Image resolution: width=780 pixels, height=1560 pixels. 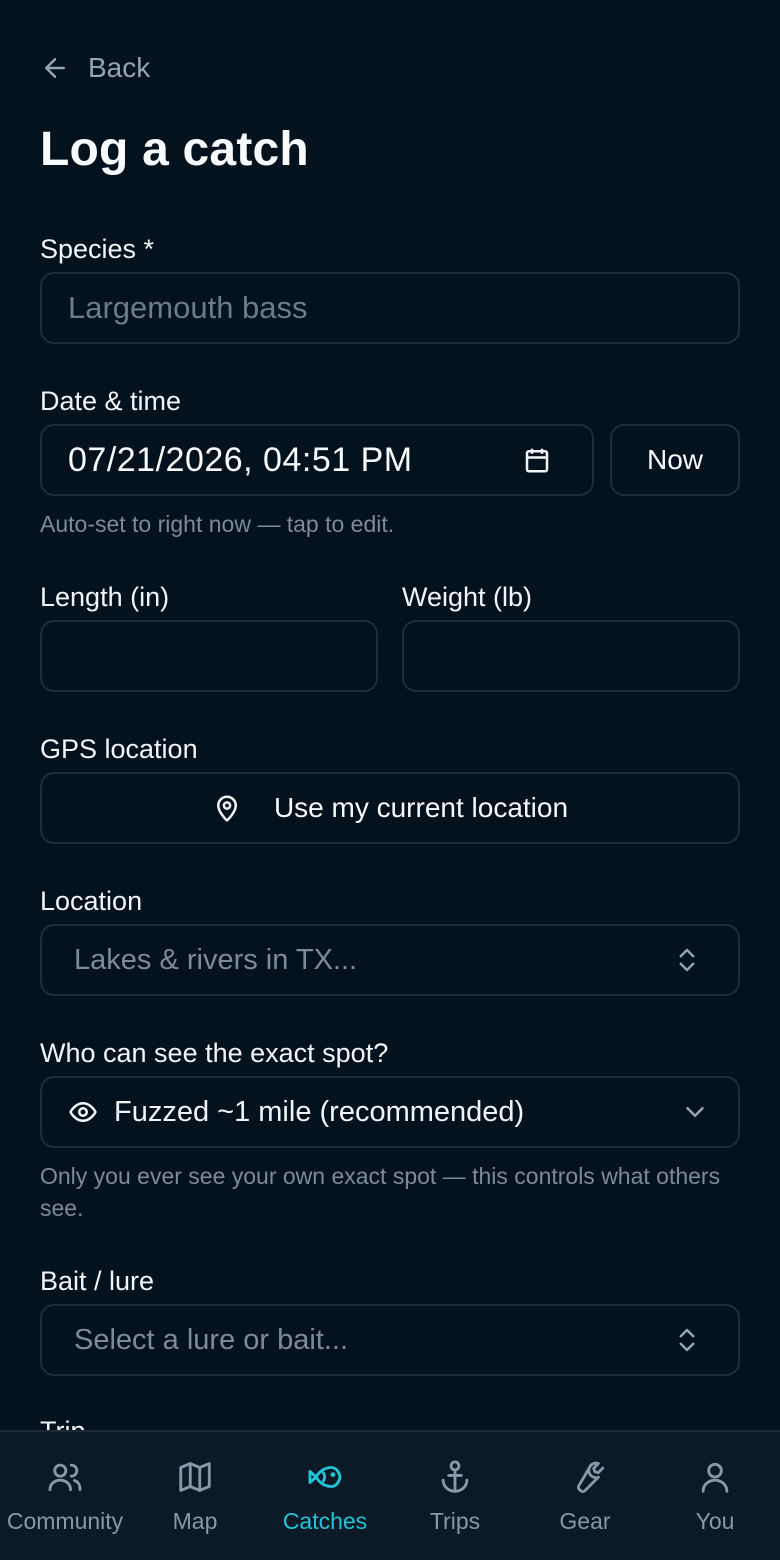 I want to click on tab-gear: Gear, so click(x=585, y=1496).